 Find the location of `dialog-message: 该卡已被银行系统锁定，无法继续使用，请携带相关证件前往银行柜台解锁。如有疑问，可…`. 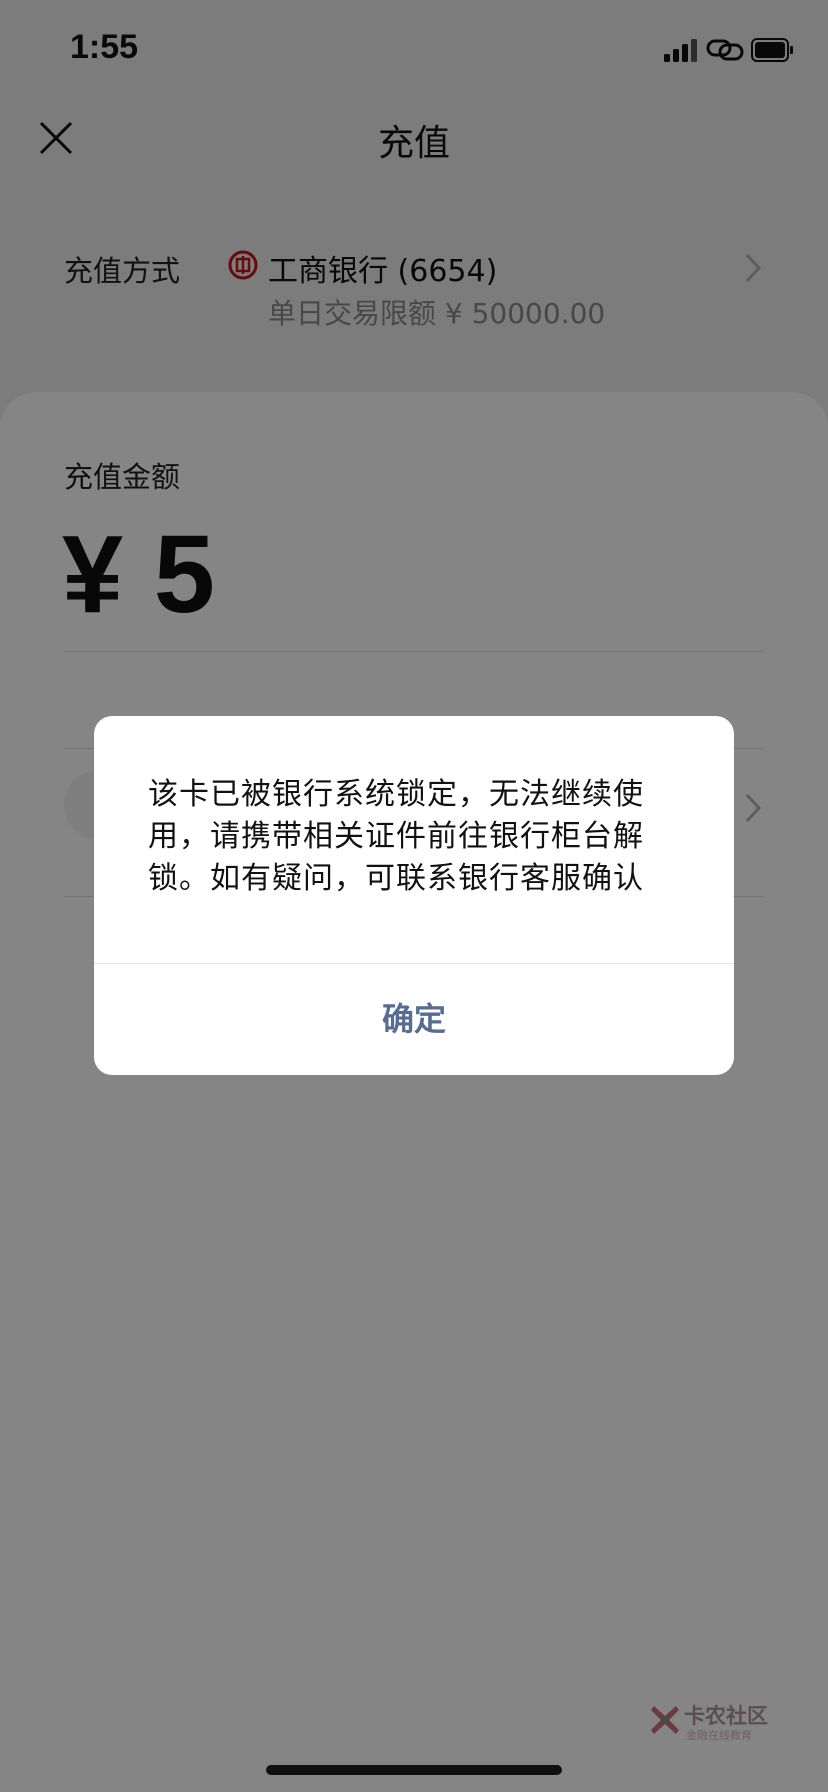

dialog-message: 该卡已被银行系统锁定，无法继续使用，请携带相关证件前往银行柜台解锁。如有疑问，可… is located at coordinates (396, 836).